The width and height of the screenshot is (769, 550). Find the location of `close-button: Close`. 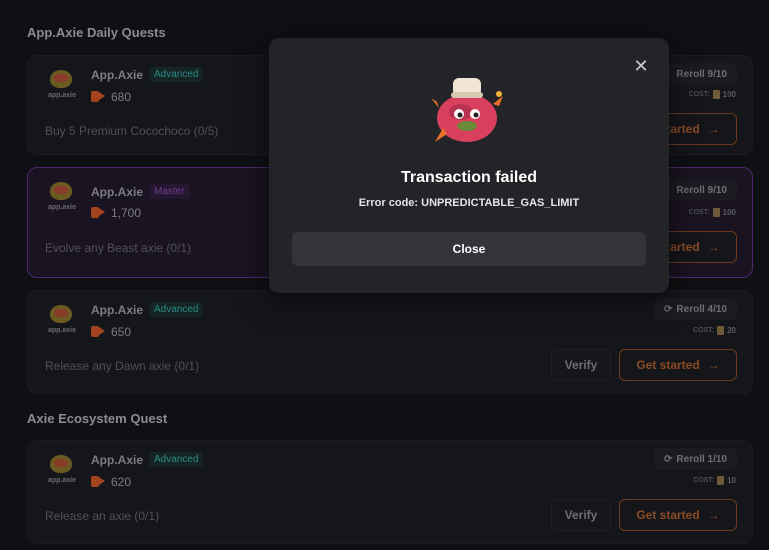

close-button: Close is located at coordinates (469, 249).